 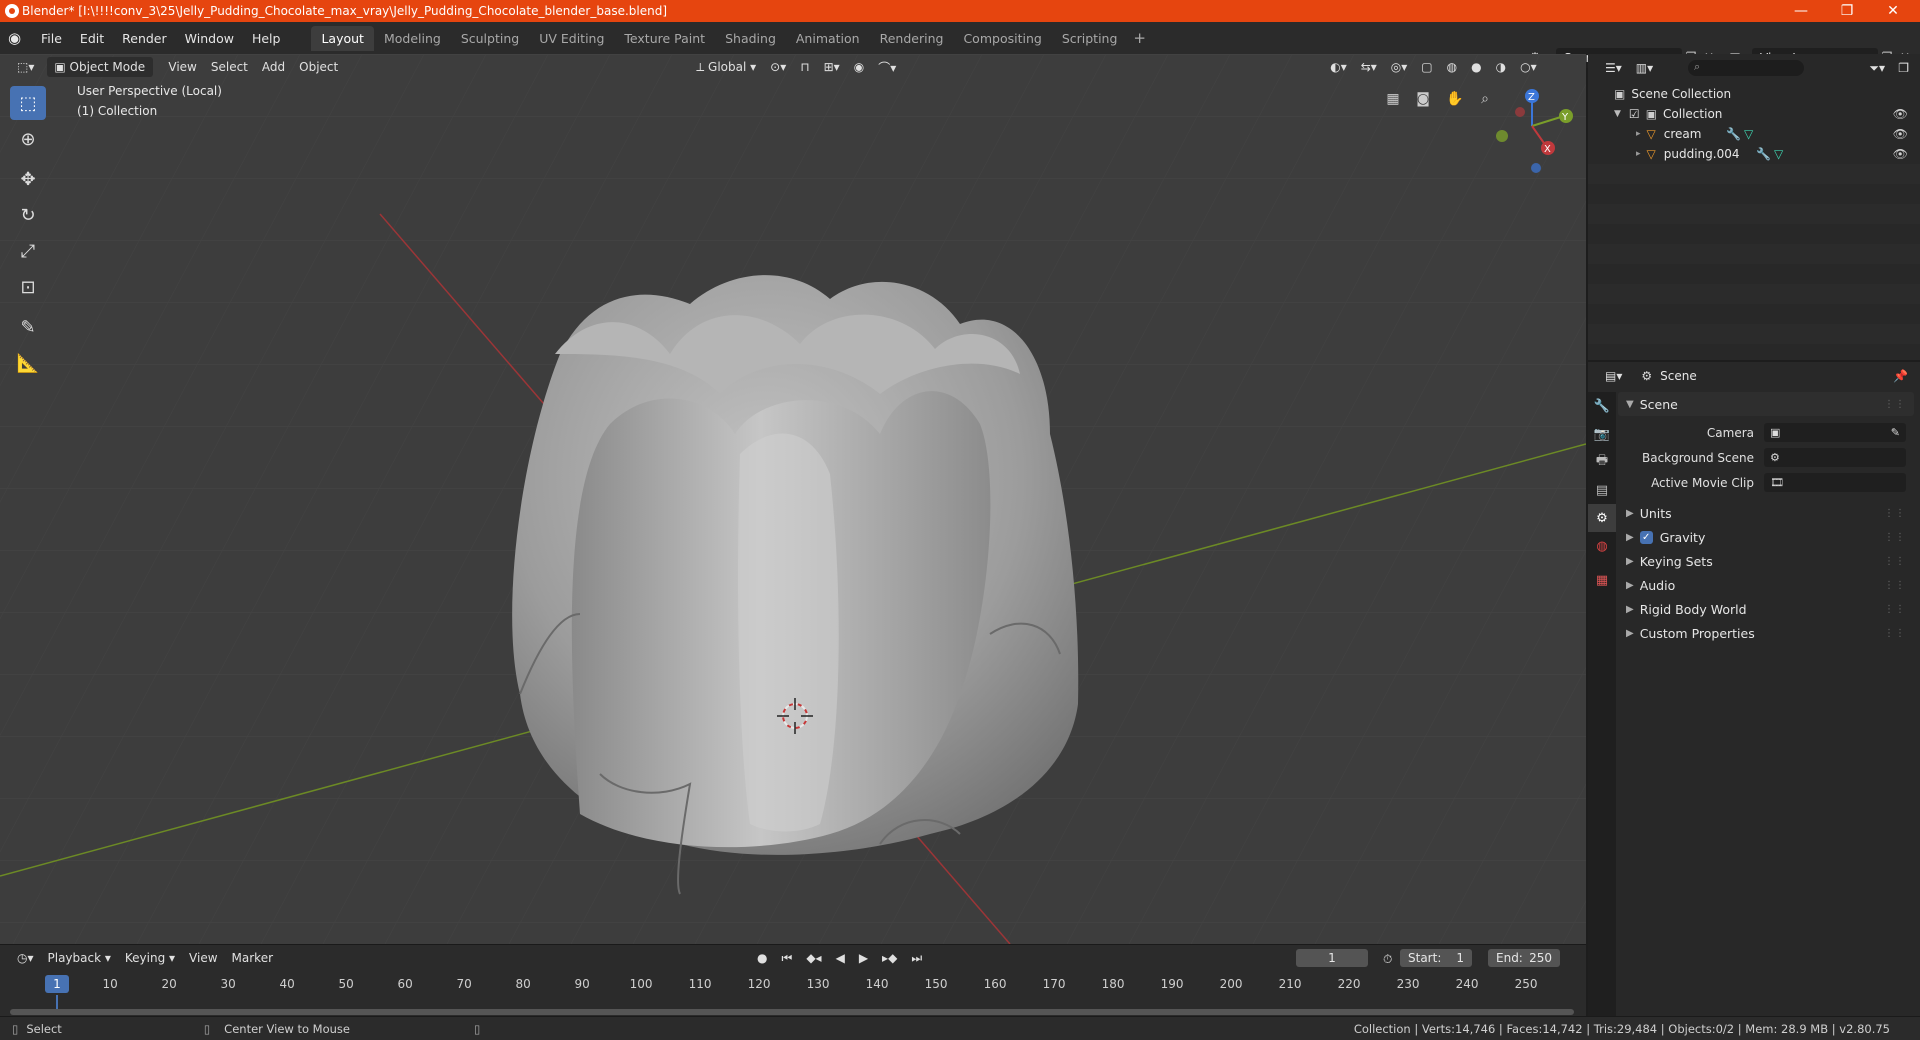 I want to click on units-drag-handle: ⋮⋮, so click(x=1895, y=513).